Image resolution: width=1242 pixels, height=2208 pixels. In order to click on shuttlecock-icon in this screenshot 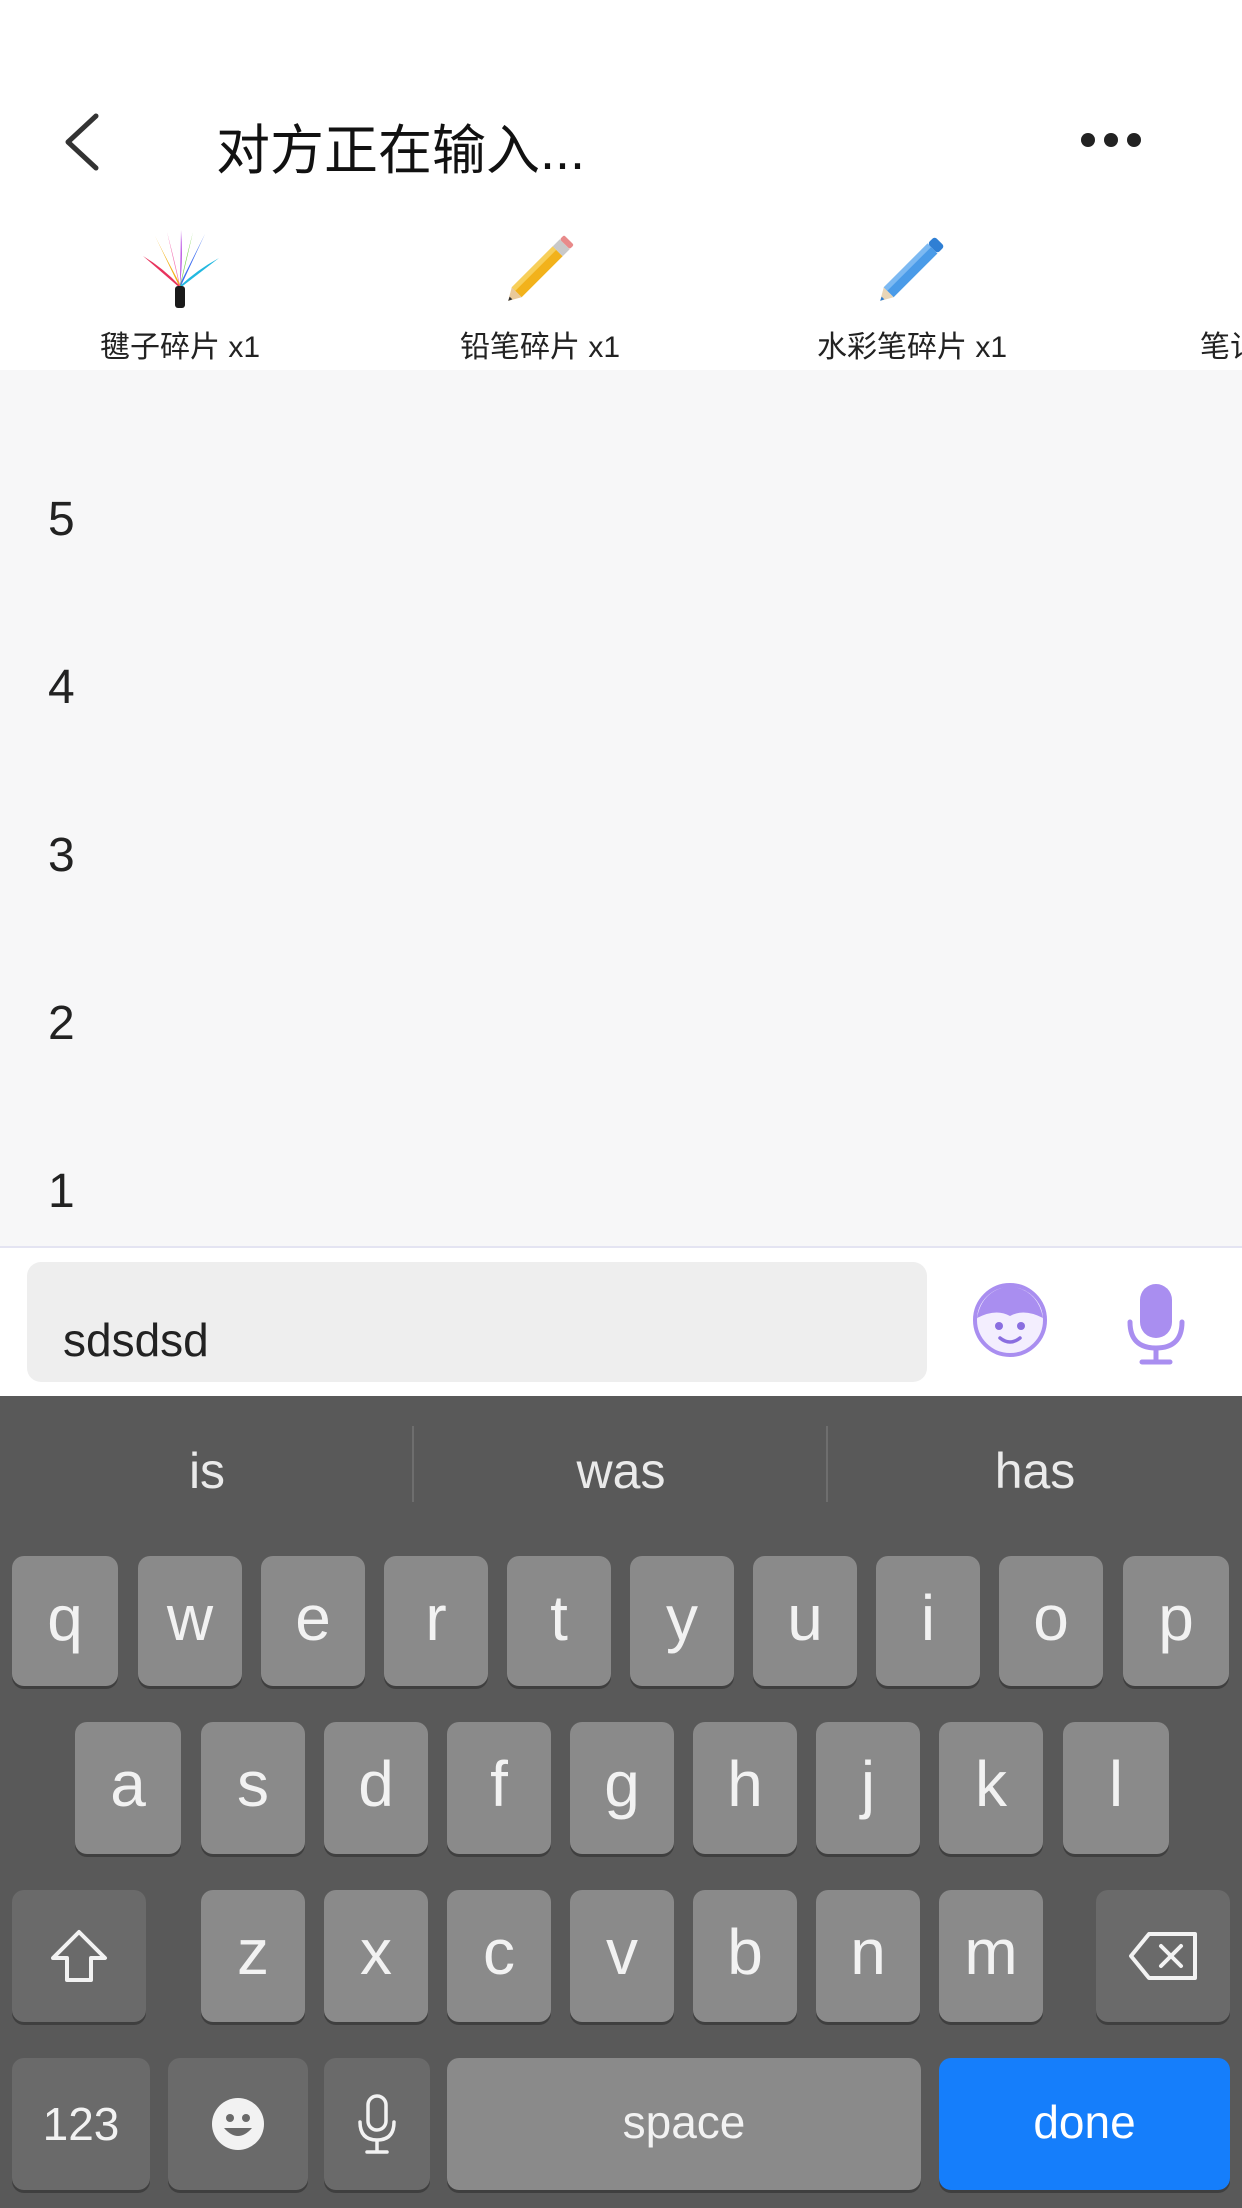, I will do `click(181, 269)`.